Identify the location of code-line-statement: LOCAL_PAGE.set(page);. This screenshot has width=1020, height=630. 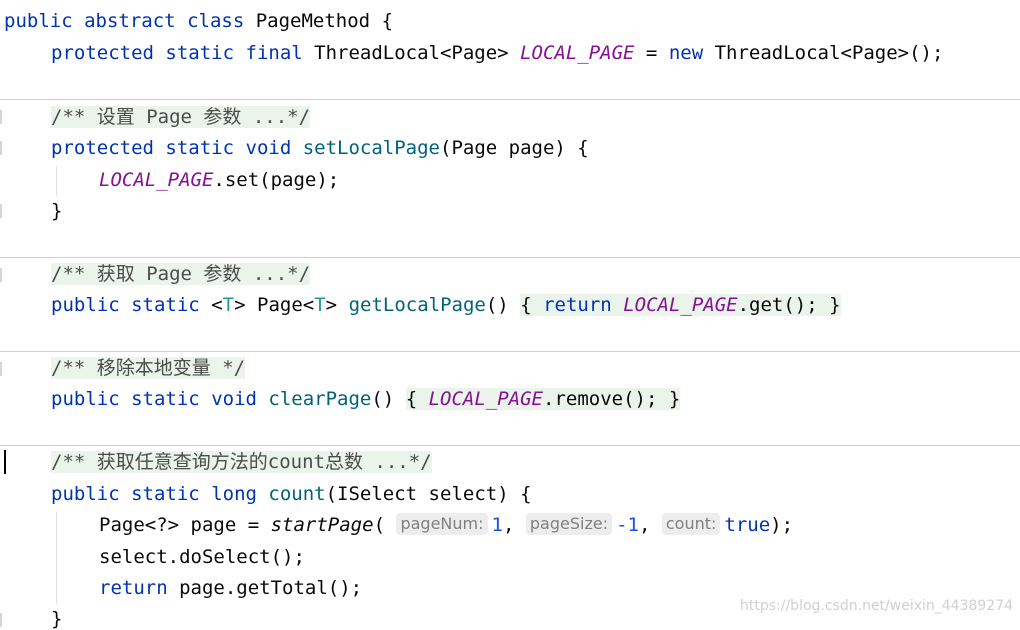
(171, 180).